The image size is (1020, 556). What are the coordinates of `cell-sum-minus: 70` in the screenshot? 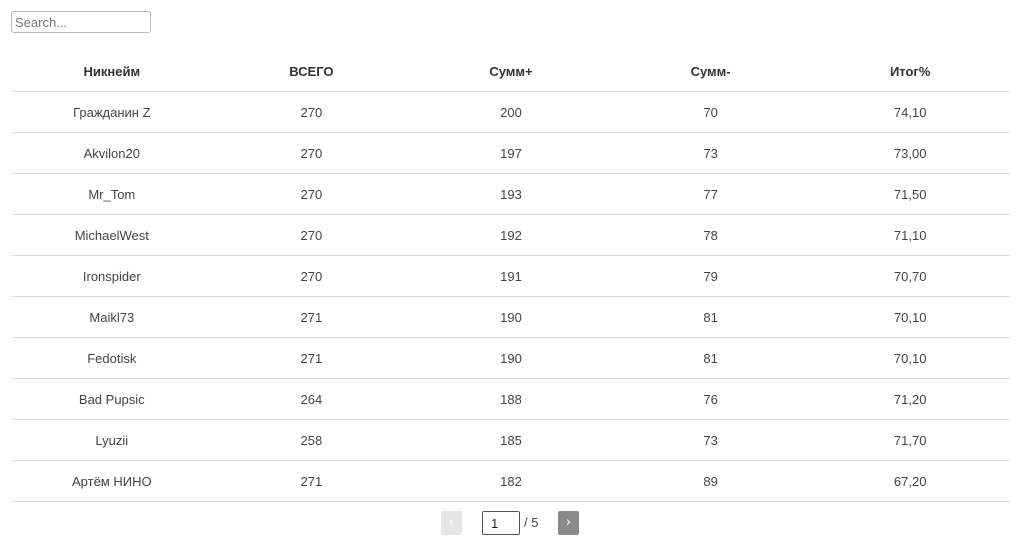 It's located at (710, 112).